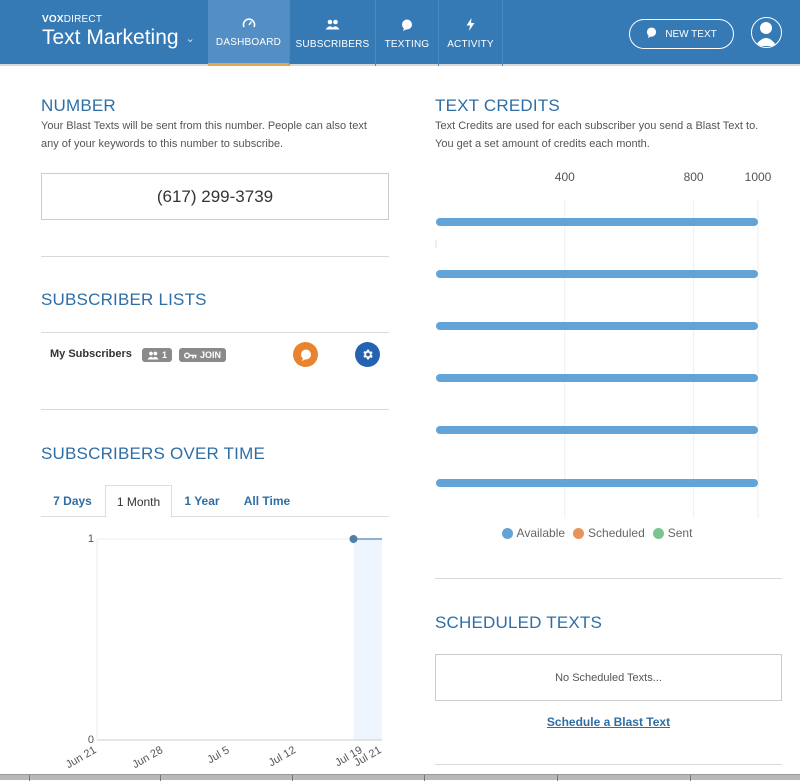 The width and height of the screenshot is (800, 781). Describe the element at coordinates (691, 34) in the screenshot. I see `new-text-label: NEW TEXT` at that location.